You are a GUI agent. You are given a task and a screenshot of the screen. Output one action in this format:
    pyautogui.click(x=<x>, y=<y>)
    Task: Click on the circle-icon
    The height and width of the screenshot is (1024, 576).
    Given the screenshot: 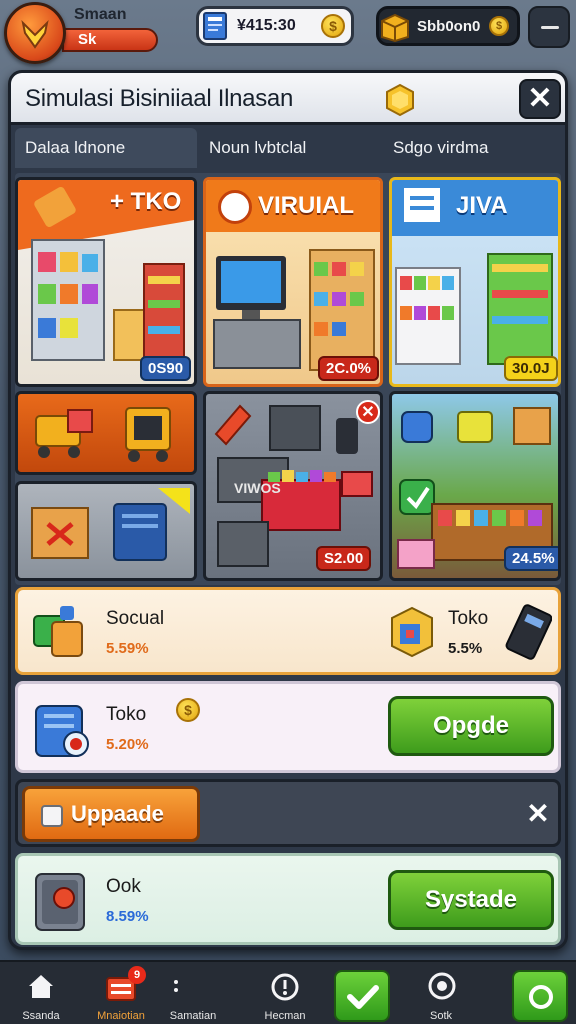 What is the action you would take?
    pyautogui.click(x=541, y=997)
    